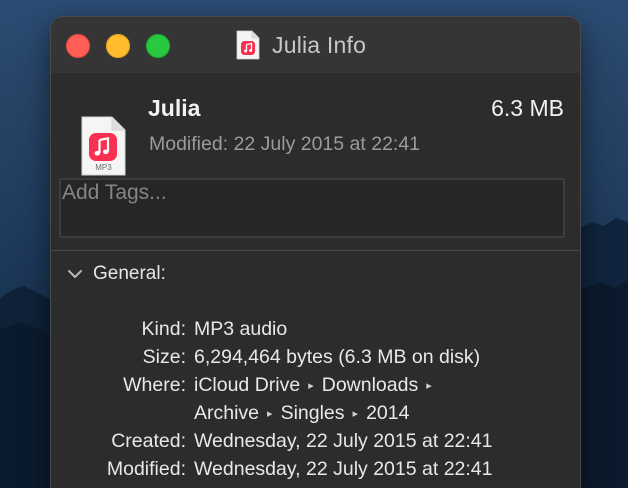 This screenshot has height=488, width=628. I want to click on info-row-size: Size: 6,294,464 bytes (6.3 MB on disk), so click(315, 360).